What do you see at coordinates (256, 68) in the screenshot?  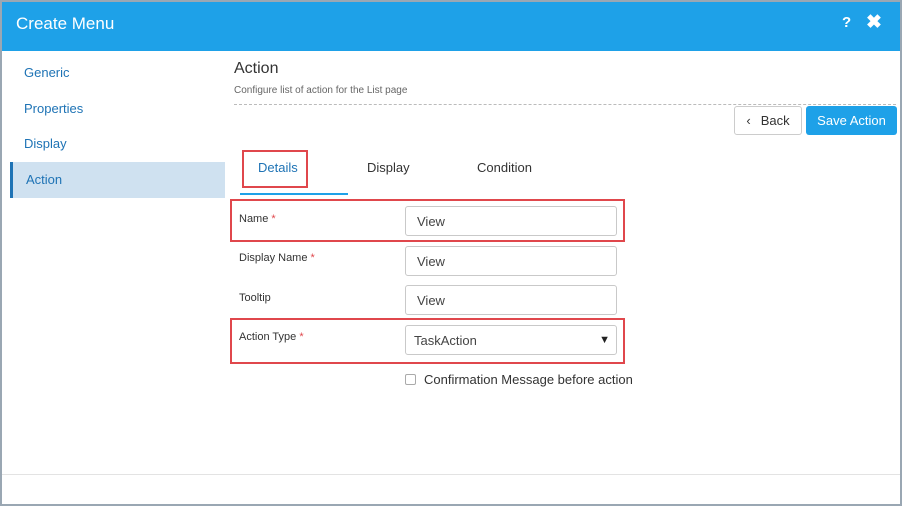 I see `section-title: Action` at bounding box center [256, 68].